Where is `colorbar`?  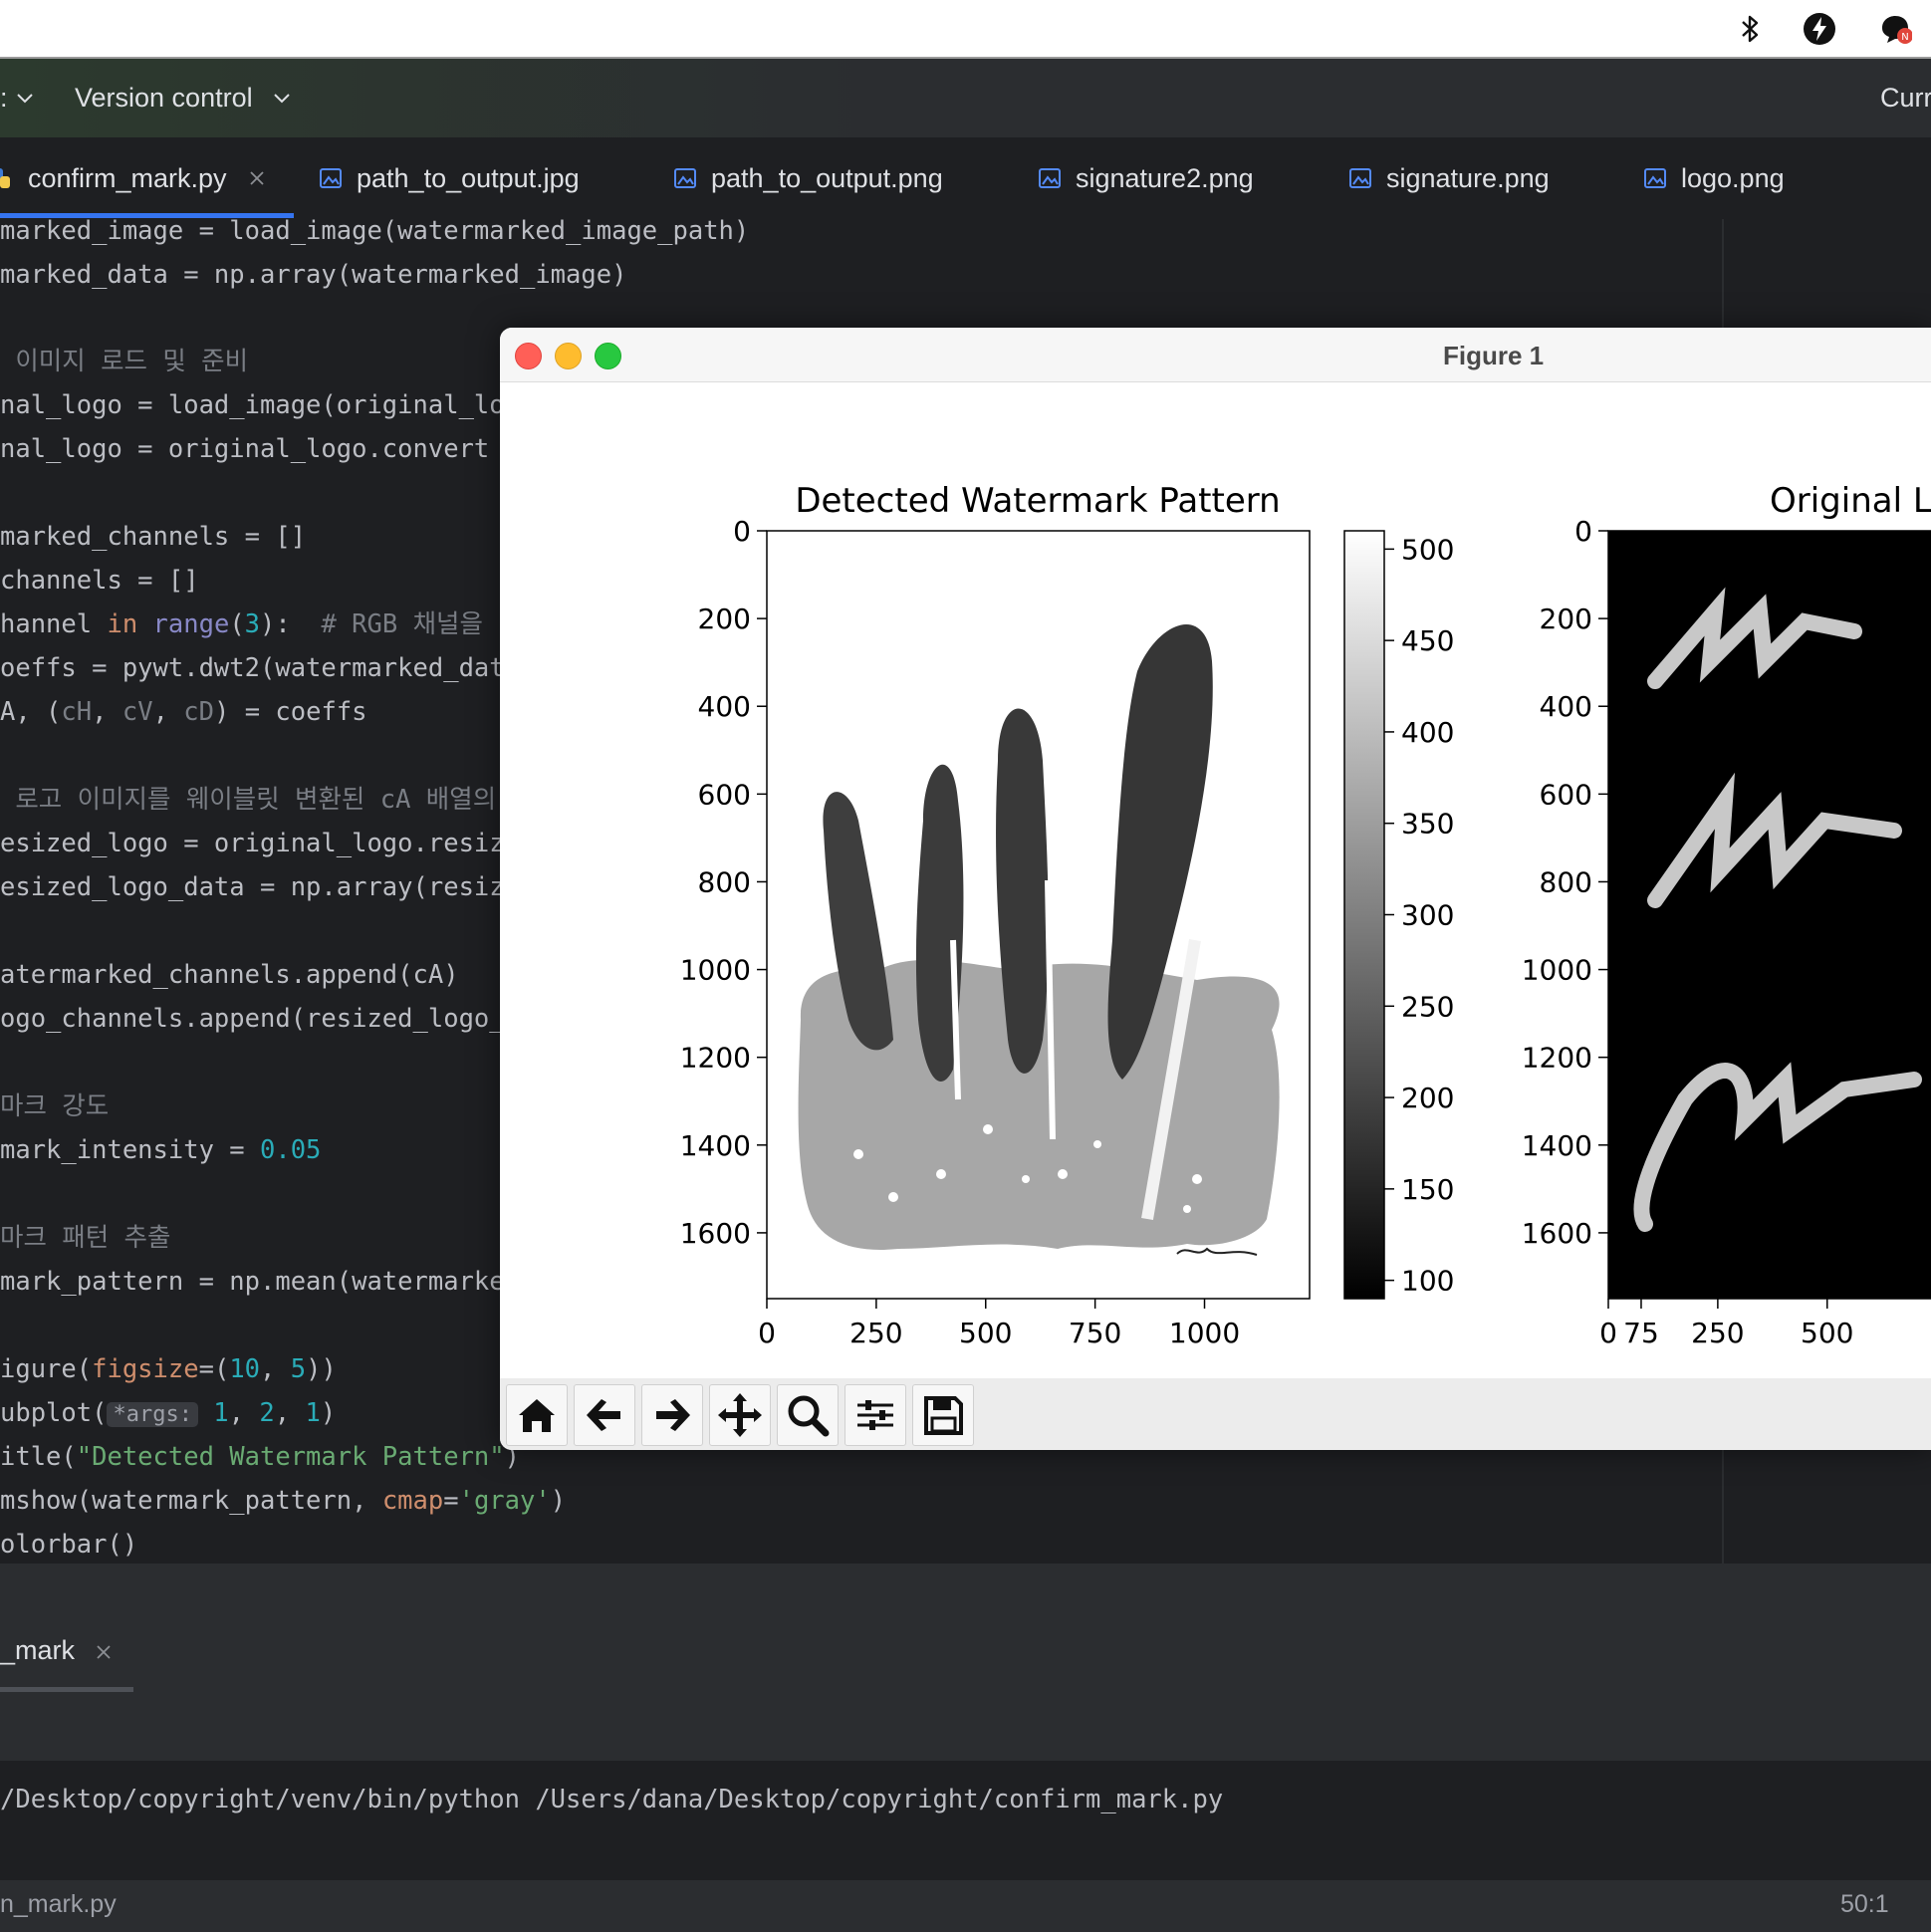 colorbar is located at coordinates (1364, 915).